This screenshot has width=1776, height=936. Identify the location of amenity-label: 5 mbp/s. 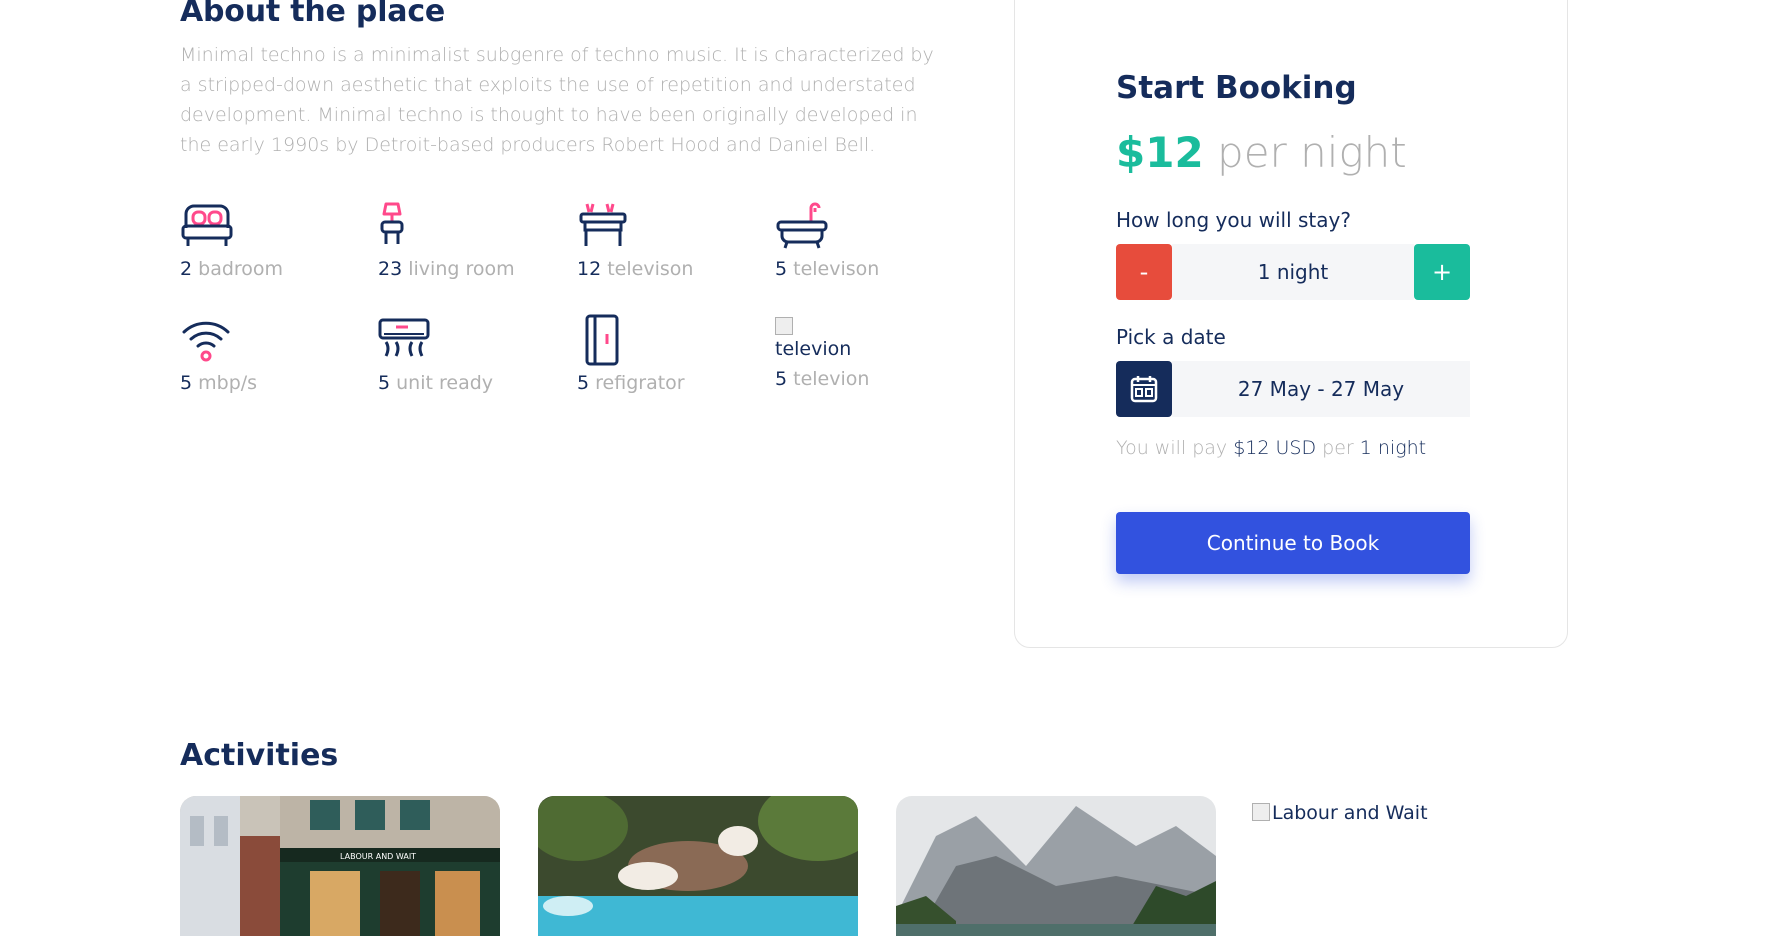
(219, 383).